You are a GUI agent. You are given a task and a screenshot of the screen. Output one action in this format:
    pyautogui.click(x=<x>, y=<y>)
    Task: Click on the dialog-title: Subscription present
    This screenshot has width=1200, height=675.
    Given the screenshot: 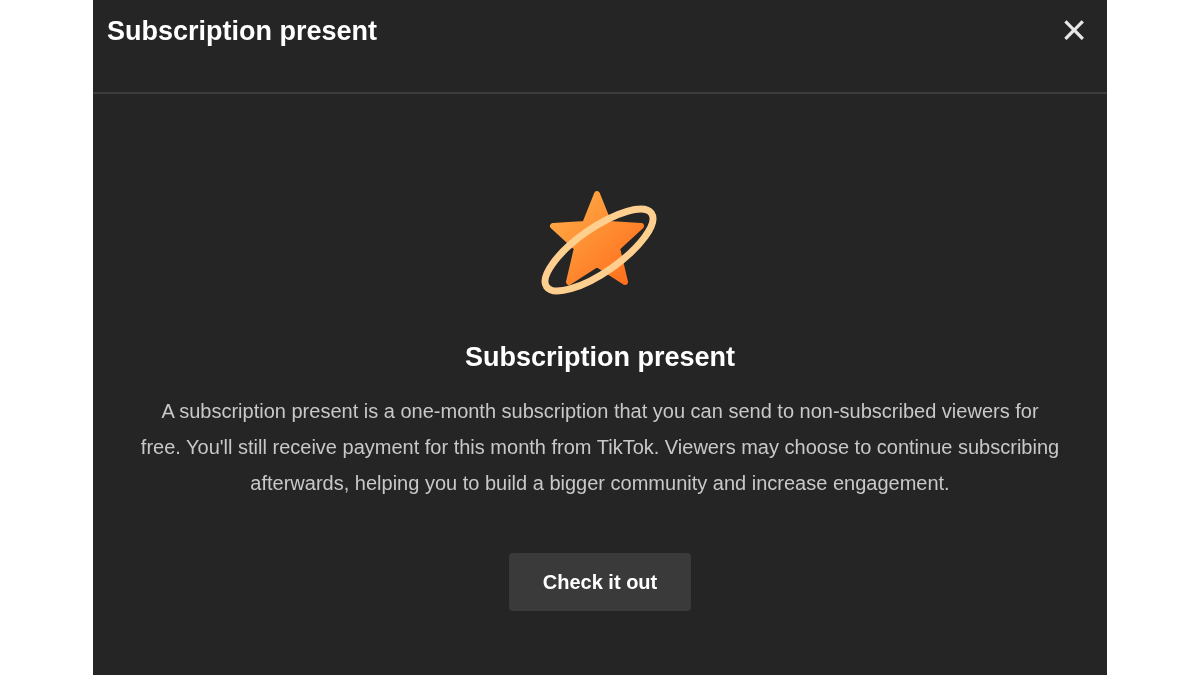 What is the action you would take?
    pyautogui.click(x=242, y=31)
    